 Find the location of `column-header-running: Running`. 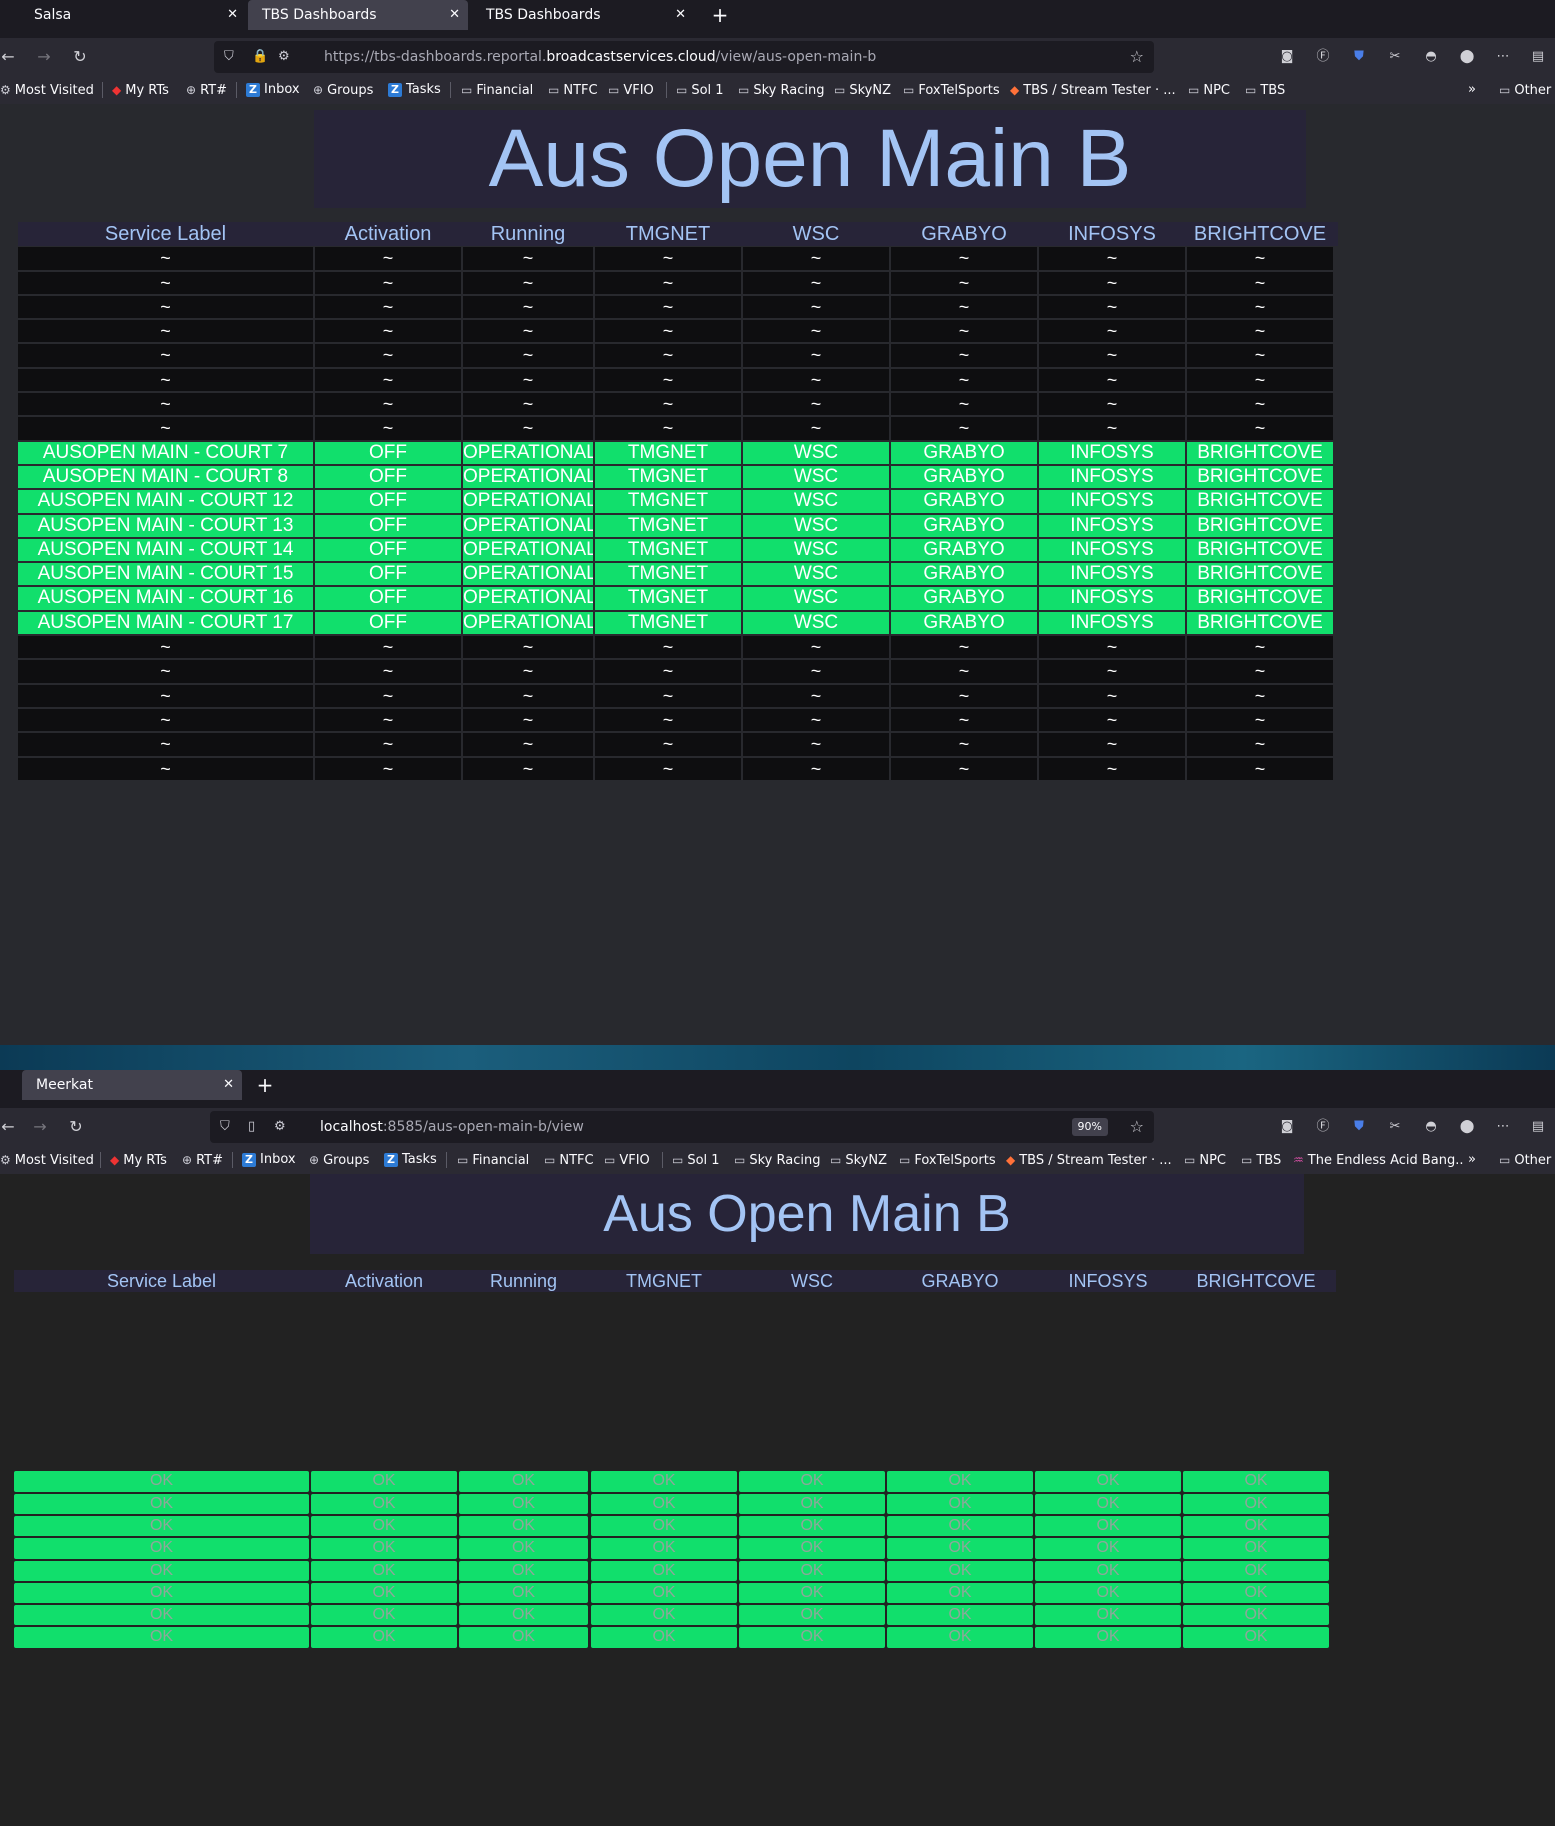

column-header-running: Running is located at coordinates (528, 234).